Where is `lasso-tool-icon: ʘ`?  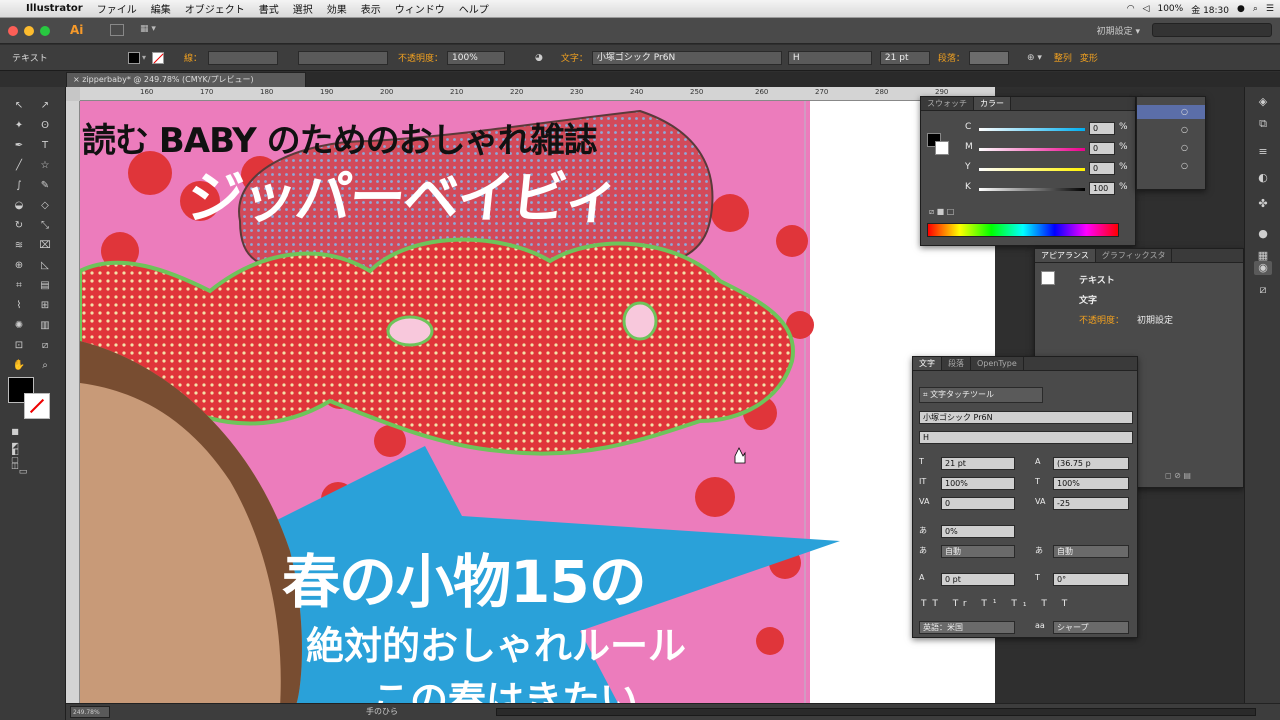 lasso-tool-icon: ʘ is located at coordinates (45, 126).